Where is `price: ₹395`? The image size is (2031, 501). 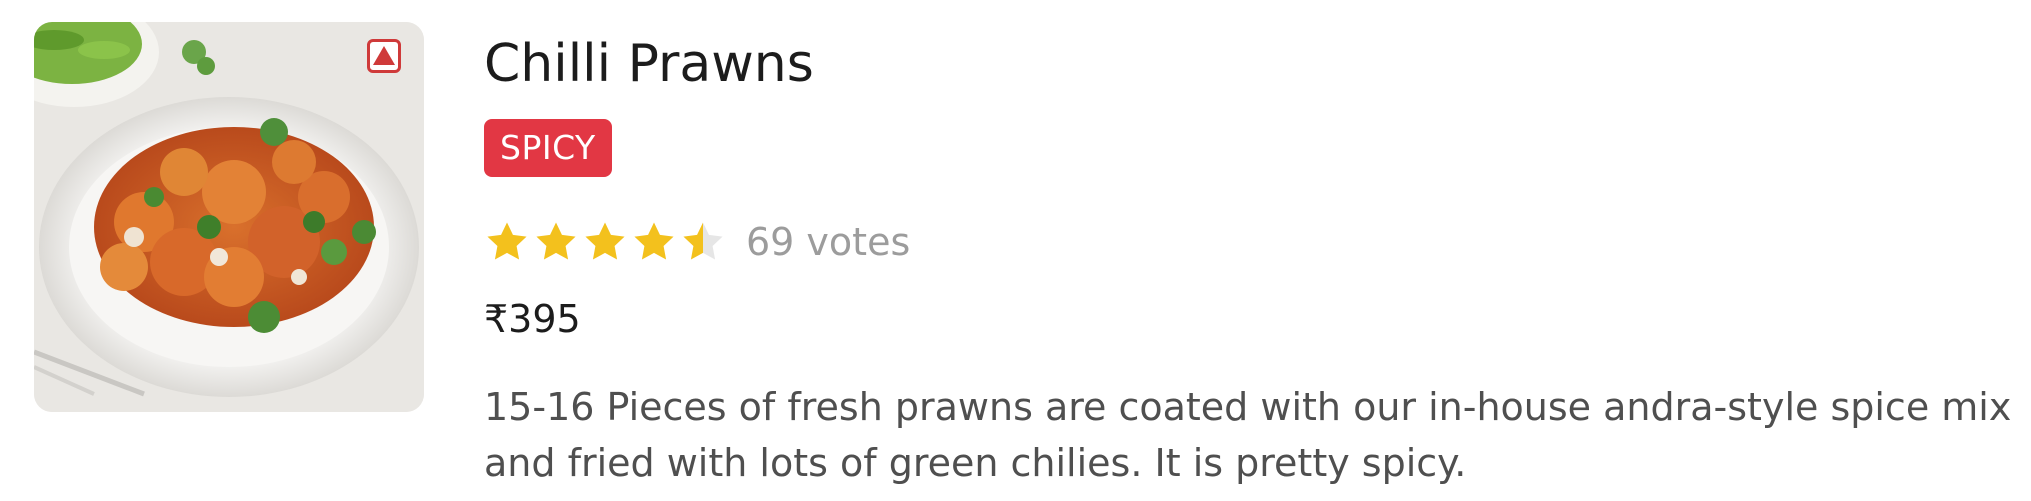 price: ₹395 is located at coordinates (532, 319).